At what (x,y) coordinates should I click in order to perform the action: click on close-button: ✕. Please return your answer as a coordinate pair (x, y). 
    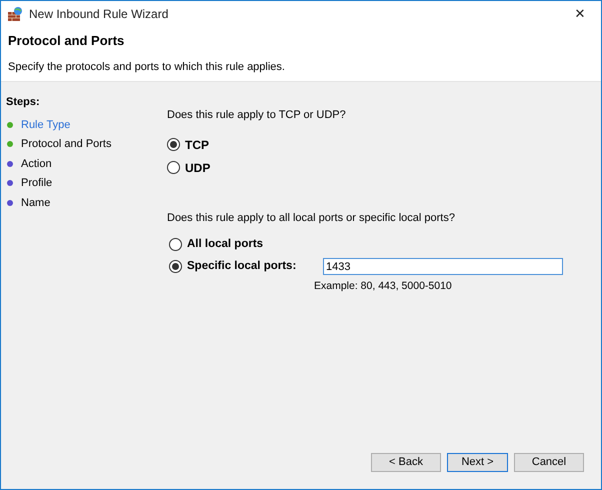
    Looking at the image, I should click on (580, 14).